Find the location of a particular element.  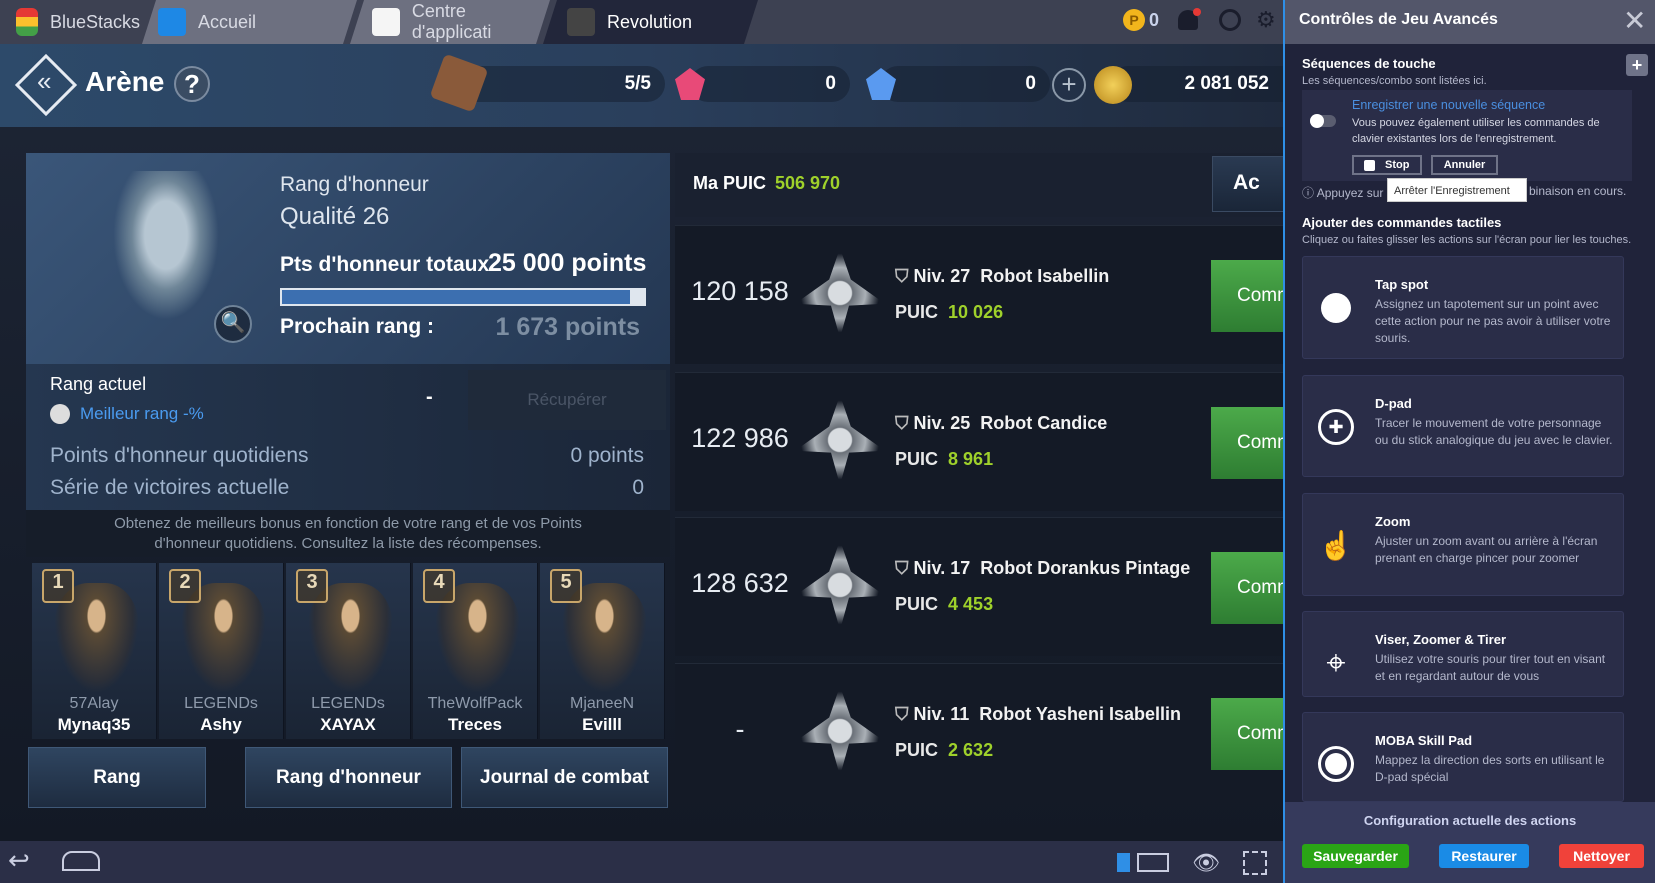

tab-label: Centre d'applicati is located at coordinates (451, 21).